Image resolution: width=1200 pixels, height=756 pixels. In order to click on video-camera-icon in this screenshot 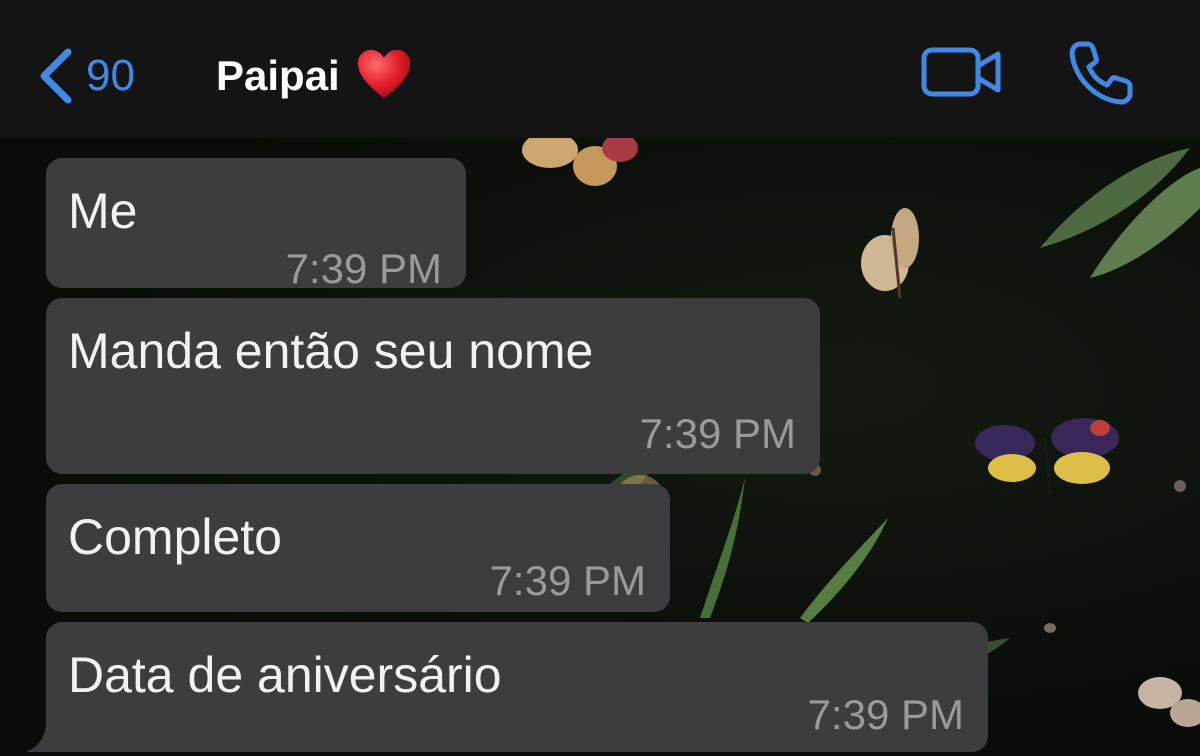, I will do `click(961, 72)`.